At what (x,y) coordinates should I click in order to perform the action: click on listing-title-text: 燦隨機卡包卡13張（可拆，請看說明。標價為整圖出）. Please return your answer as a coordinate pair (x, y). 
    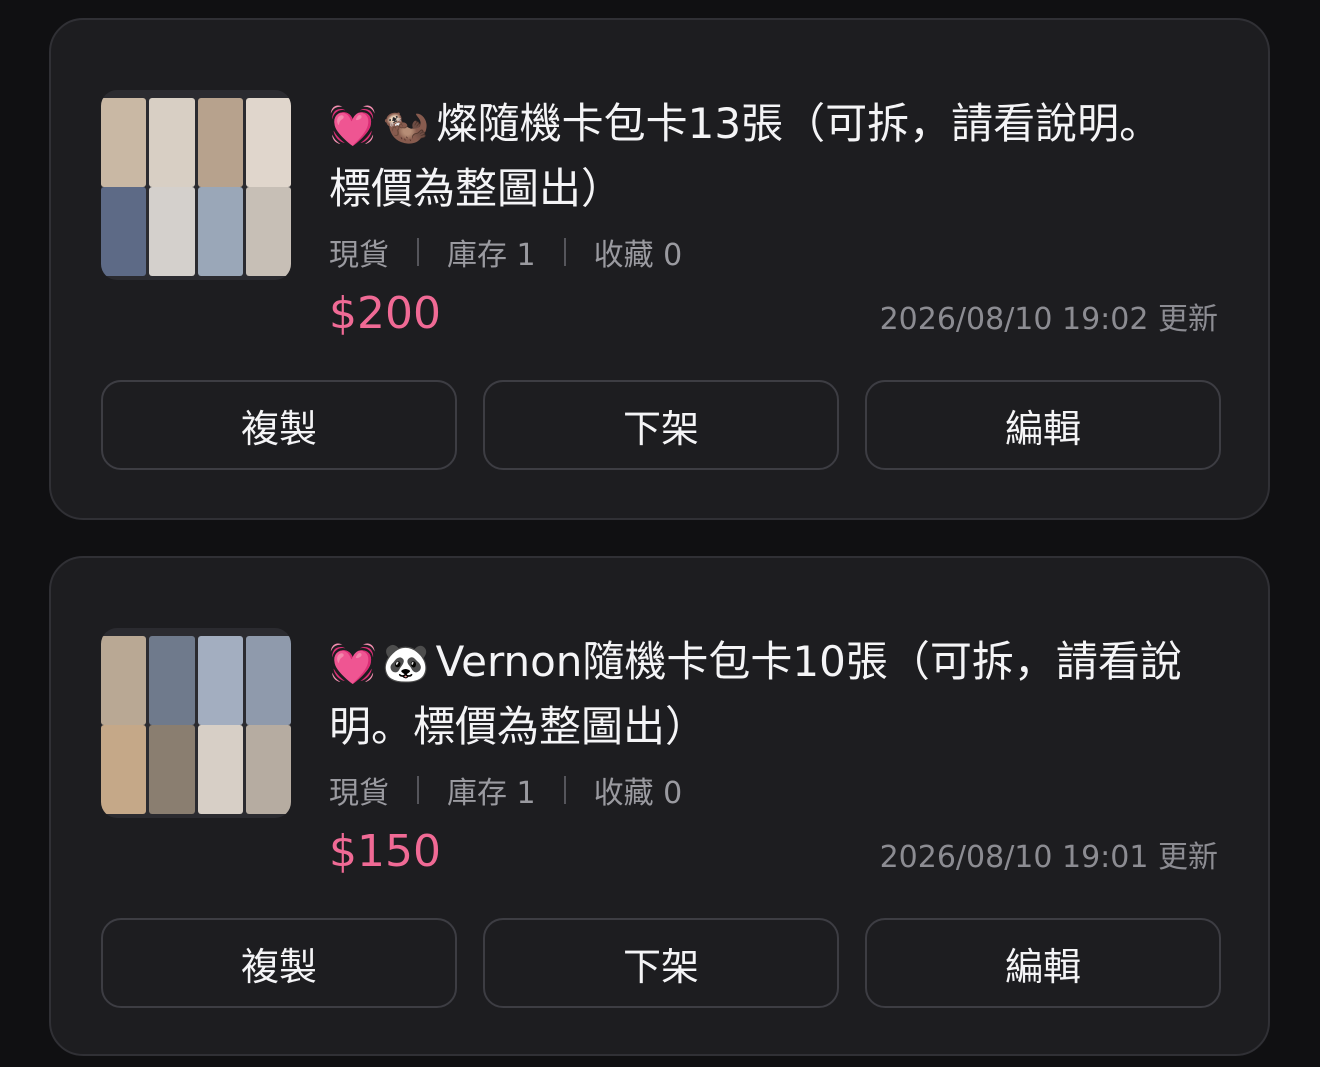
    Looking at the image, I should click on (745, 156).